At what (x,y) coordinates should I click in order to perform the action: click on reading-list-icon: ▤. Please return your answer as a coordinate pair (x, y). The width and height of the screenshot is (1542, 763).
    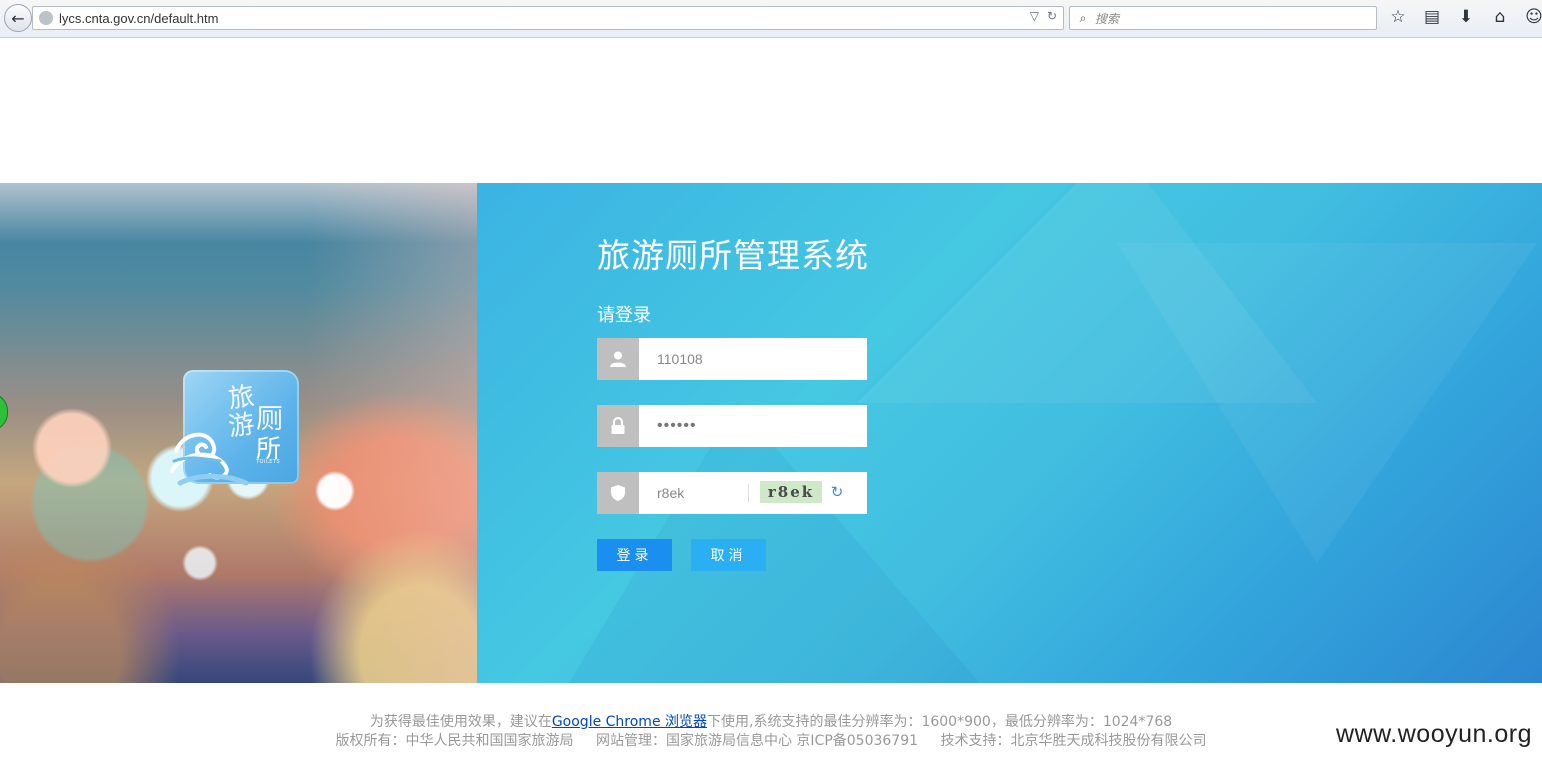
    Looking at the image, I should click on (1432, 17).